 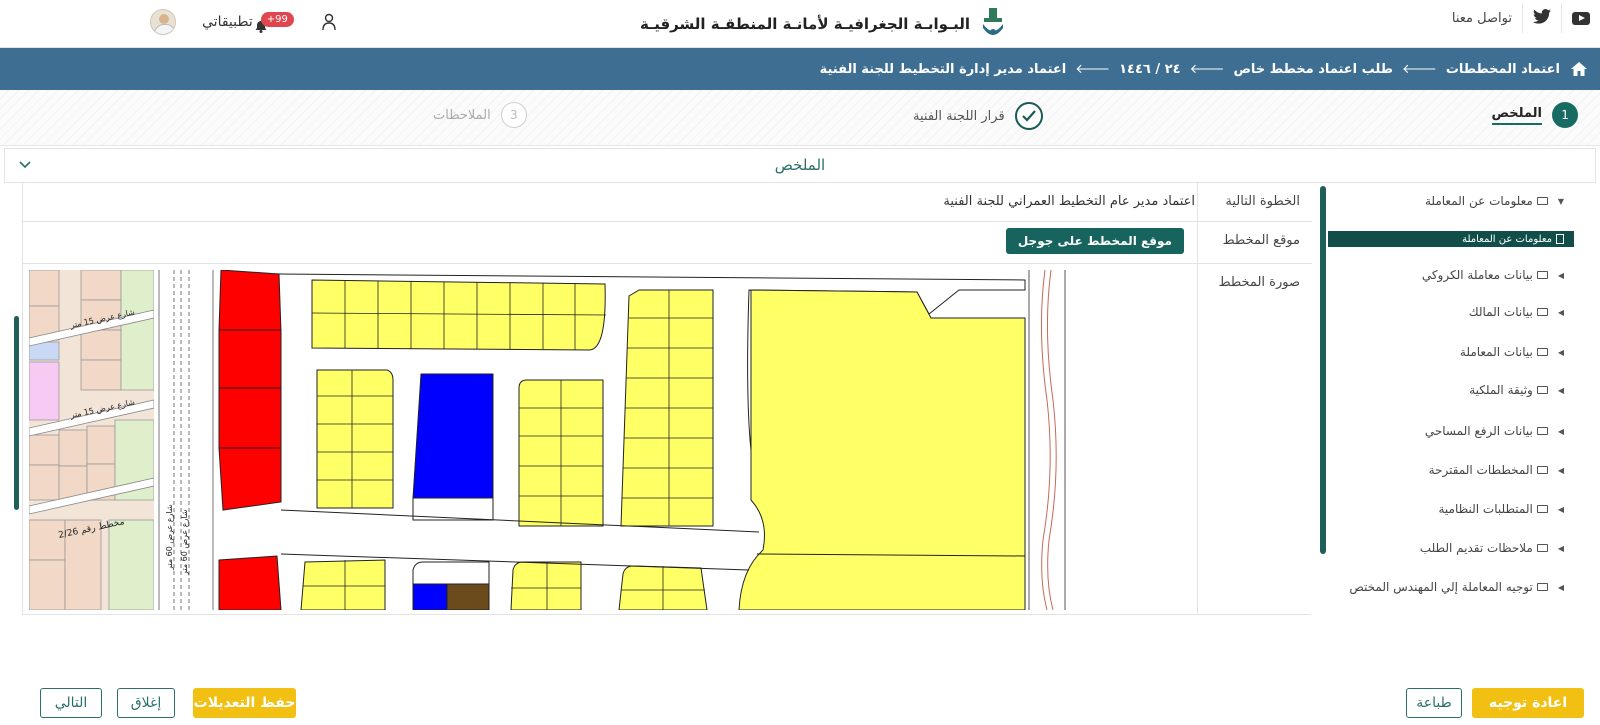 What do you see at coordinates (1500, 312) in the screenshot?
I see `tree-item-label: بيانات المالك` at bounding box center [1500, 312].